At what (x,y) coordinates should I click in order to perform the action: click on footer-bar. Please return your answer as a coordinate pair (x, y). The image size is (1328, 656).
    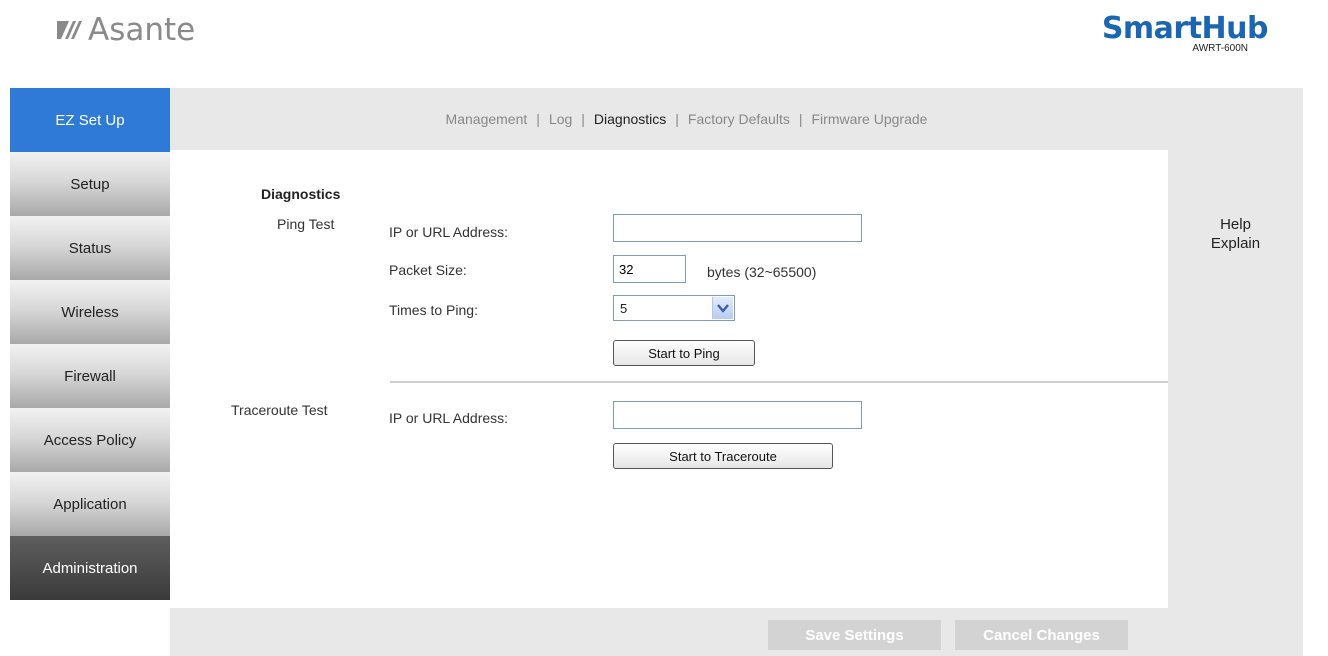
    Looking at the image, I should click on (736, 632).